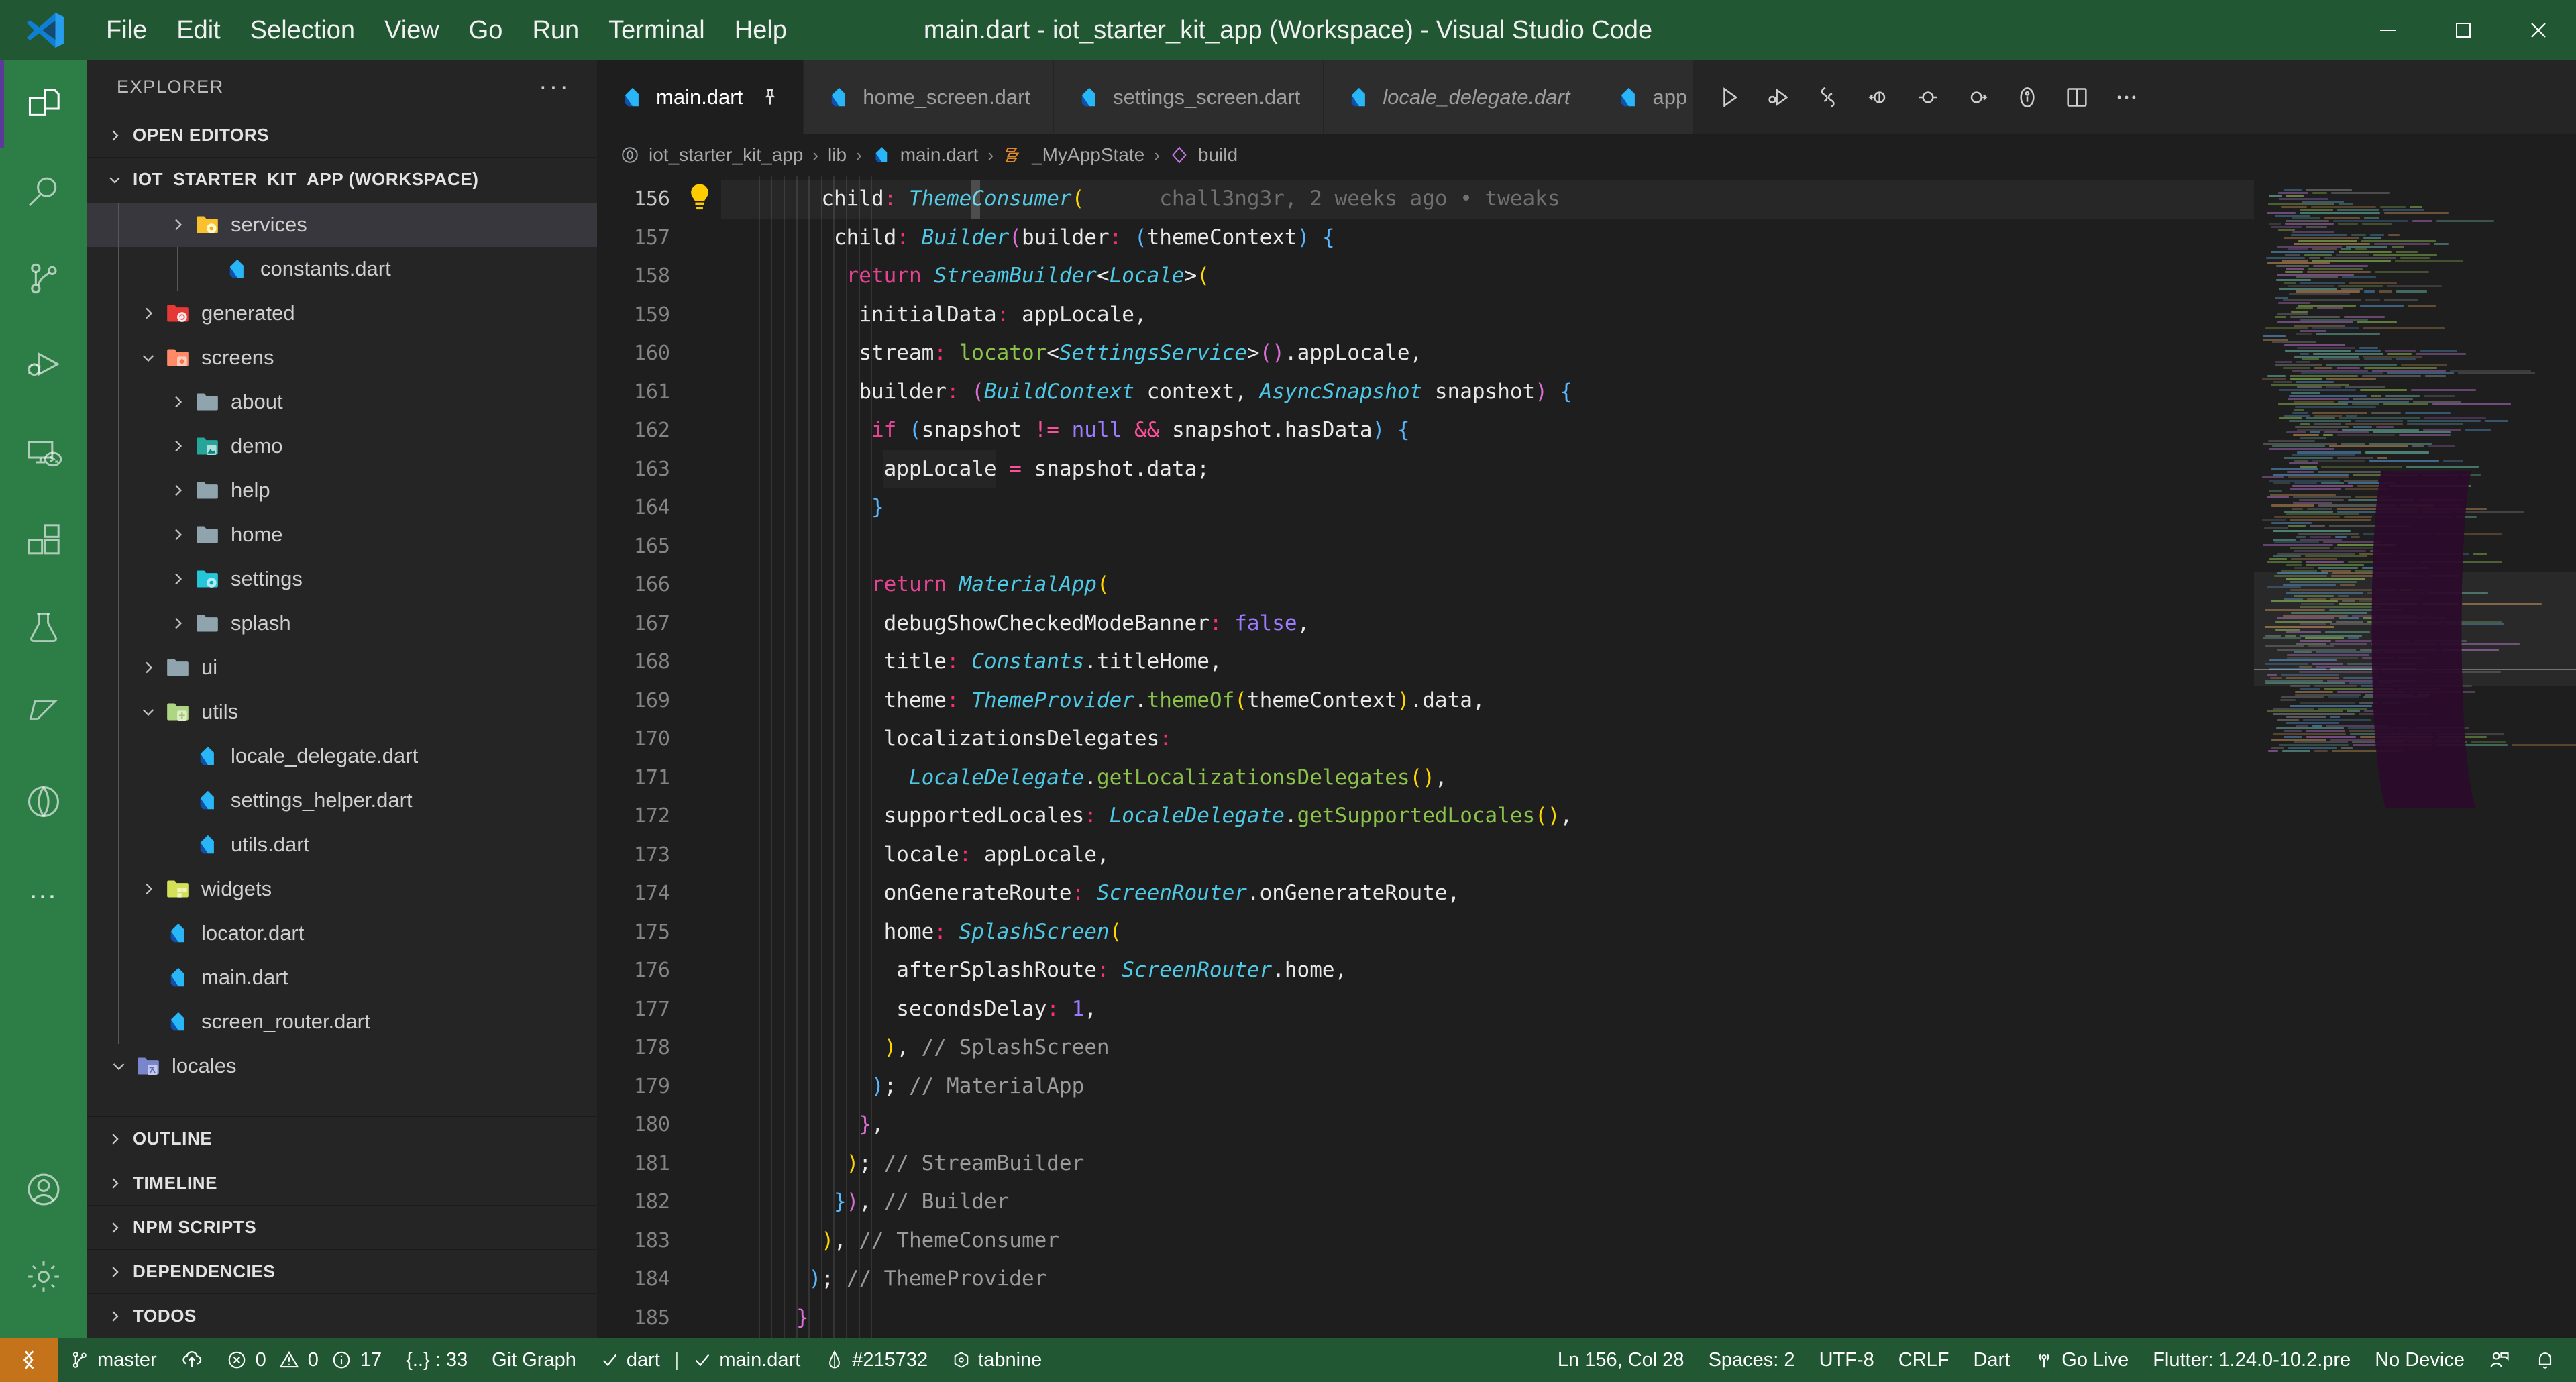 Image resolution: width=2576 pixels, height=1382 pixels. What do you see at coordinates (342, 1227) in the screenshot?
I see `pane-npm-scripts: NPM SCRIPTS` at bounding box center [342, 1227].